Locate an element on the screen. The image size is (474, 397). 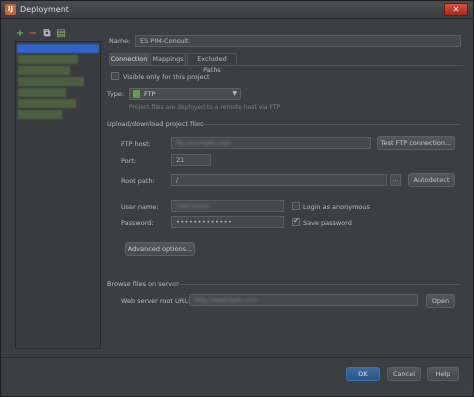
upload-section-title: Upload/download project files is located at coordinates (155, 124).